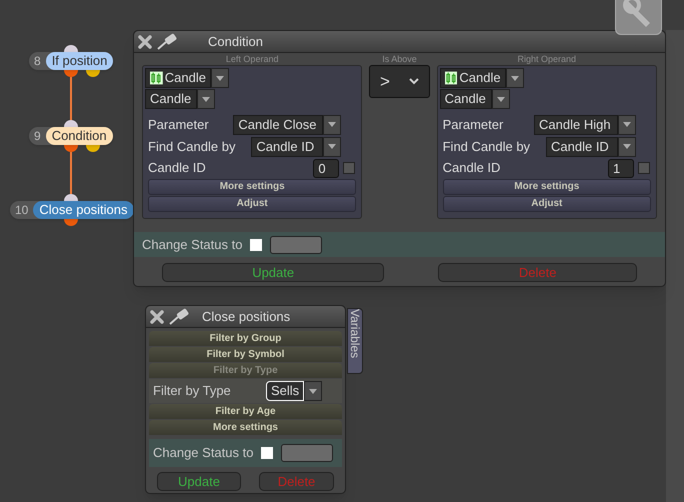 This screenshot has width=684, height=502. What do you see at coordinates (245, 427) in the screenshot?
I see `section-header: More settings` at bounding box center [245, 427].